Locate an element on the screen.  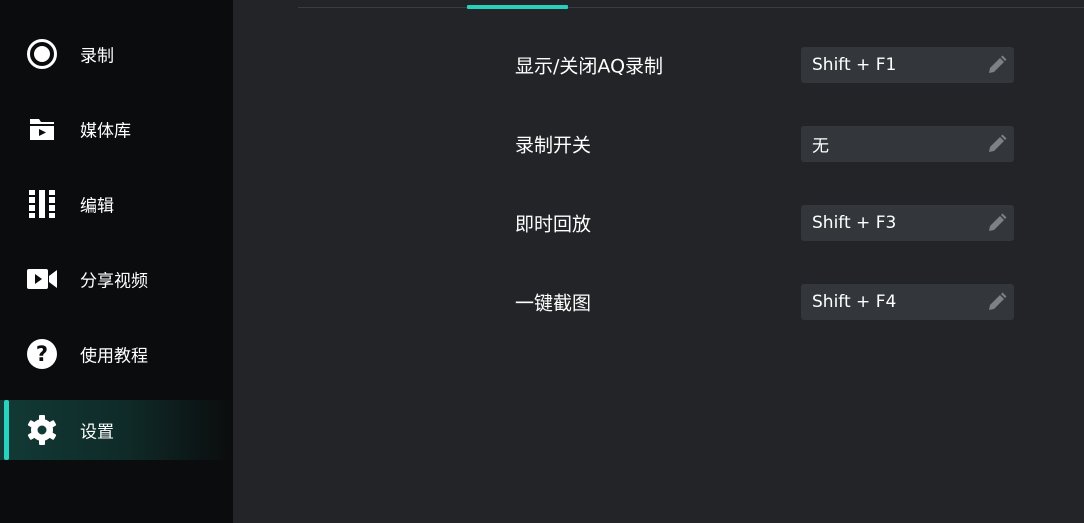
hotkey-row-record-toggle: 录制开关 无 is located at coordinates (542, 144).